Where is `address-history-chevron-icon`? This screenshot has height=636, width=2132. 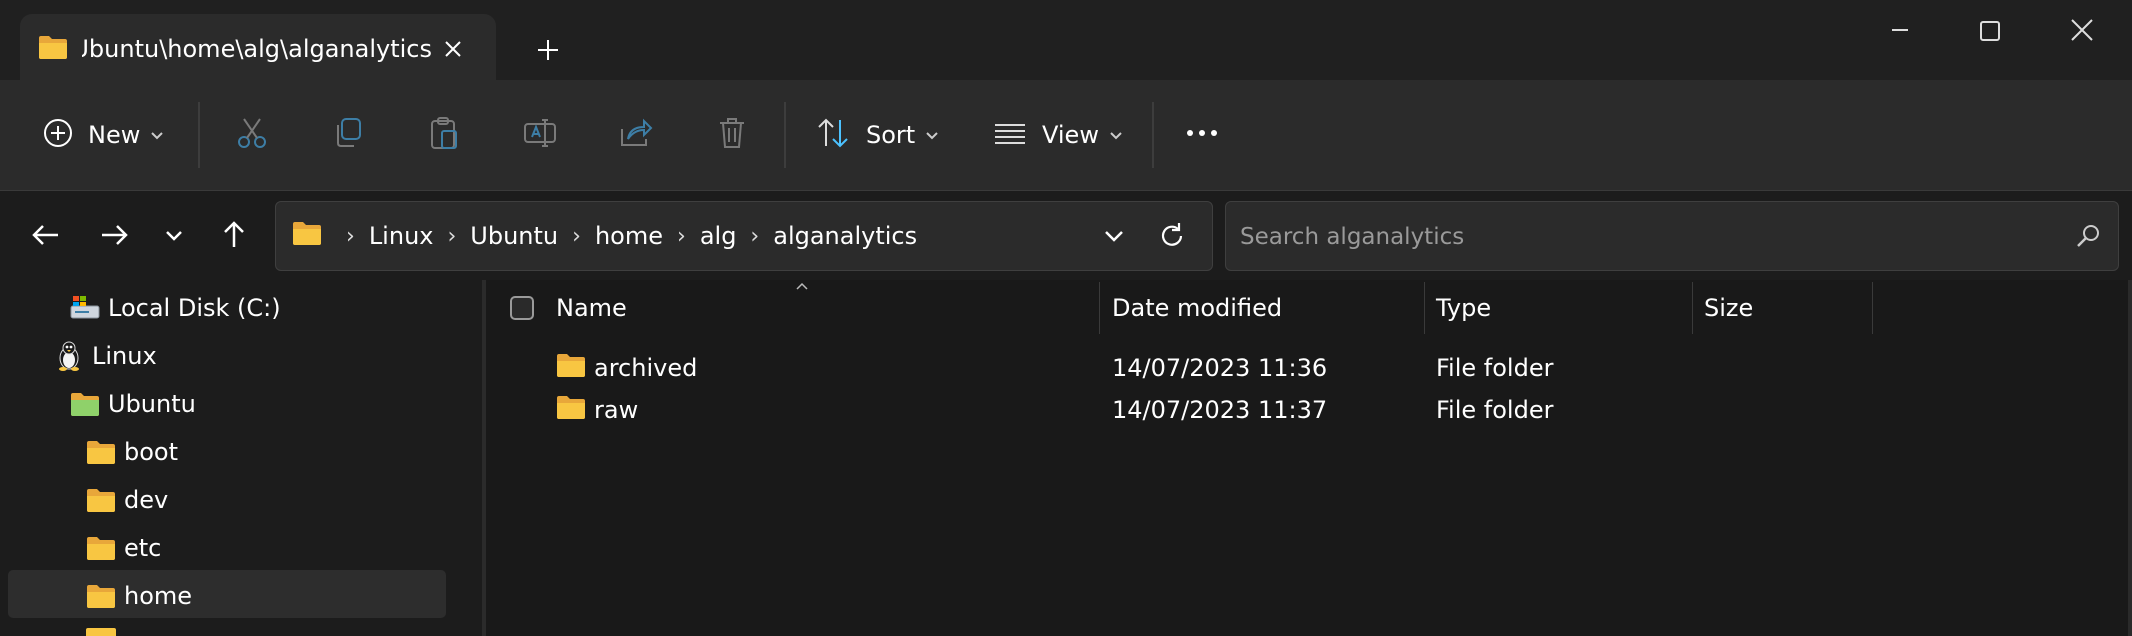 address-history-chevron-icon is located at coordinates (1114, 238).